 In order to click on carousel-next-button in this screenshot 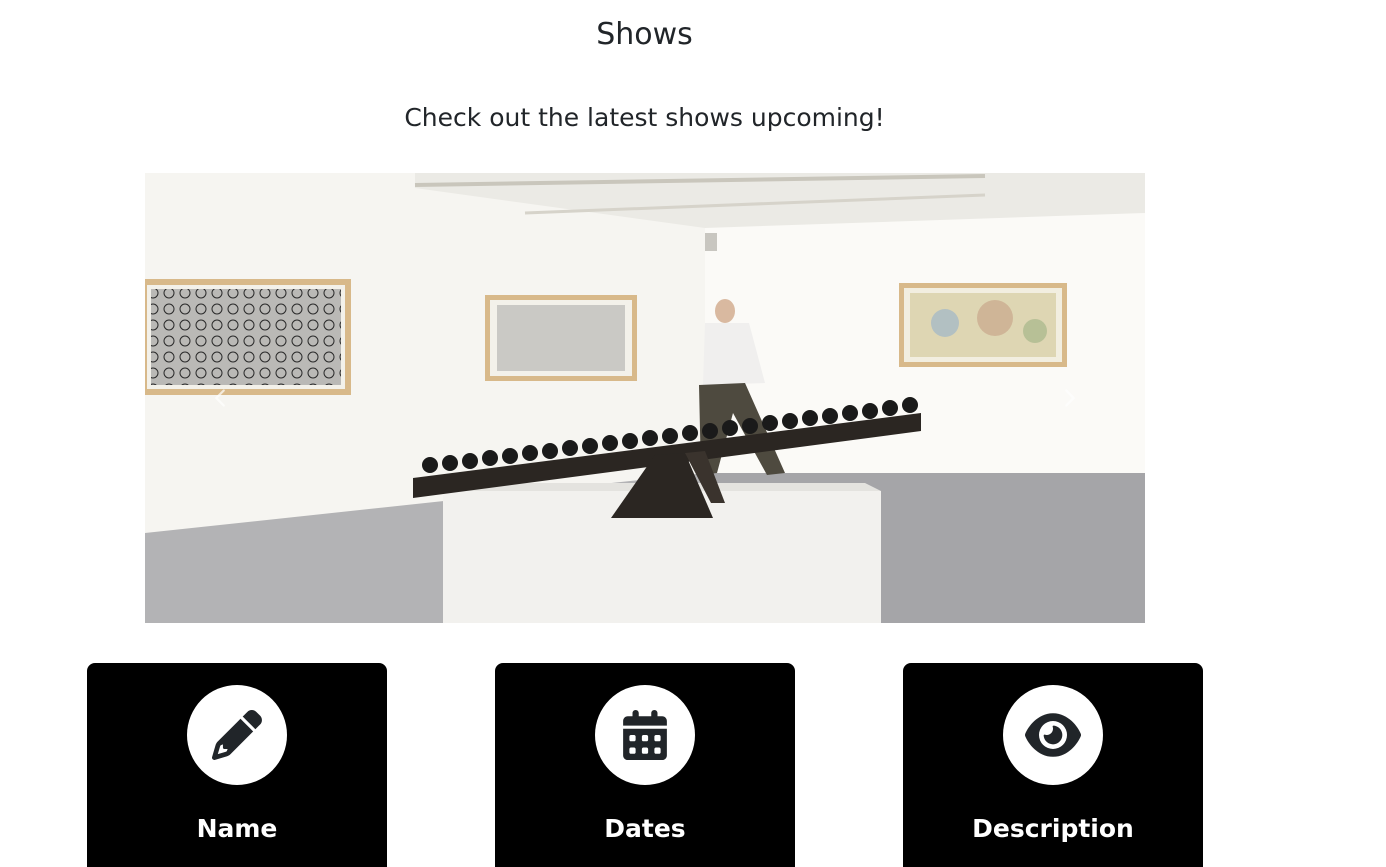, I will do `click(1070, 398)`.